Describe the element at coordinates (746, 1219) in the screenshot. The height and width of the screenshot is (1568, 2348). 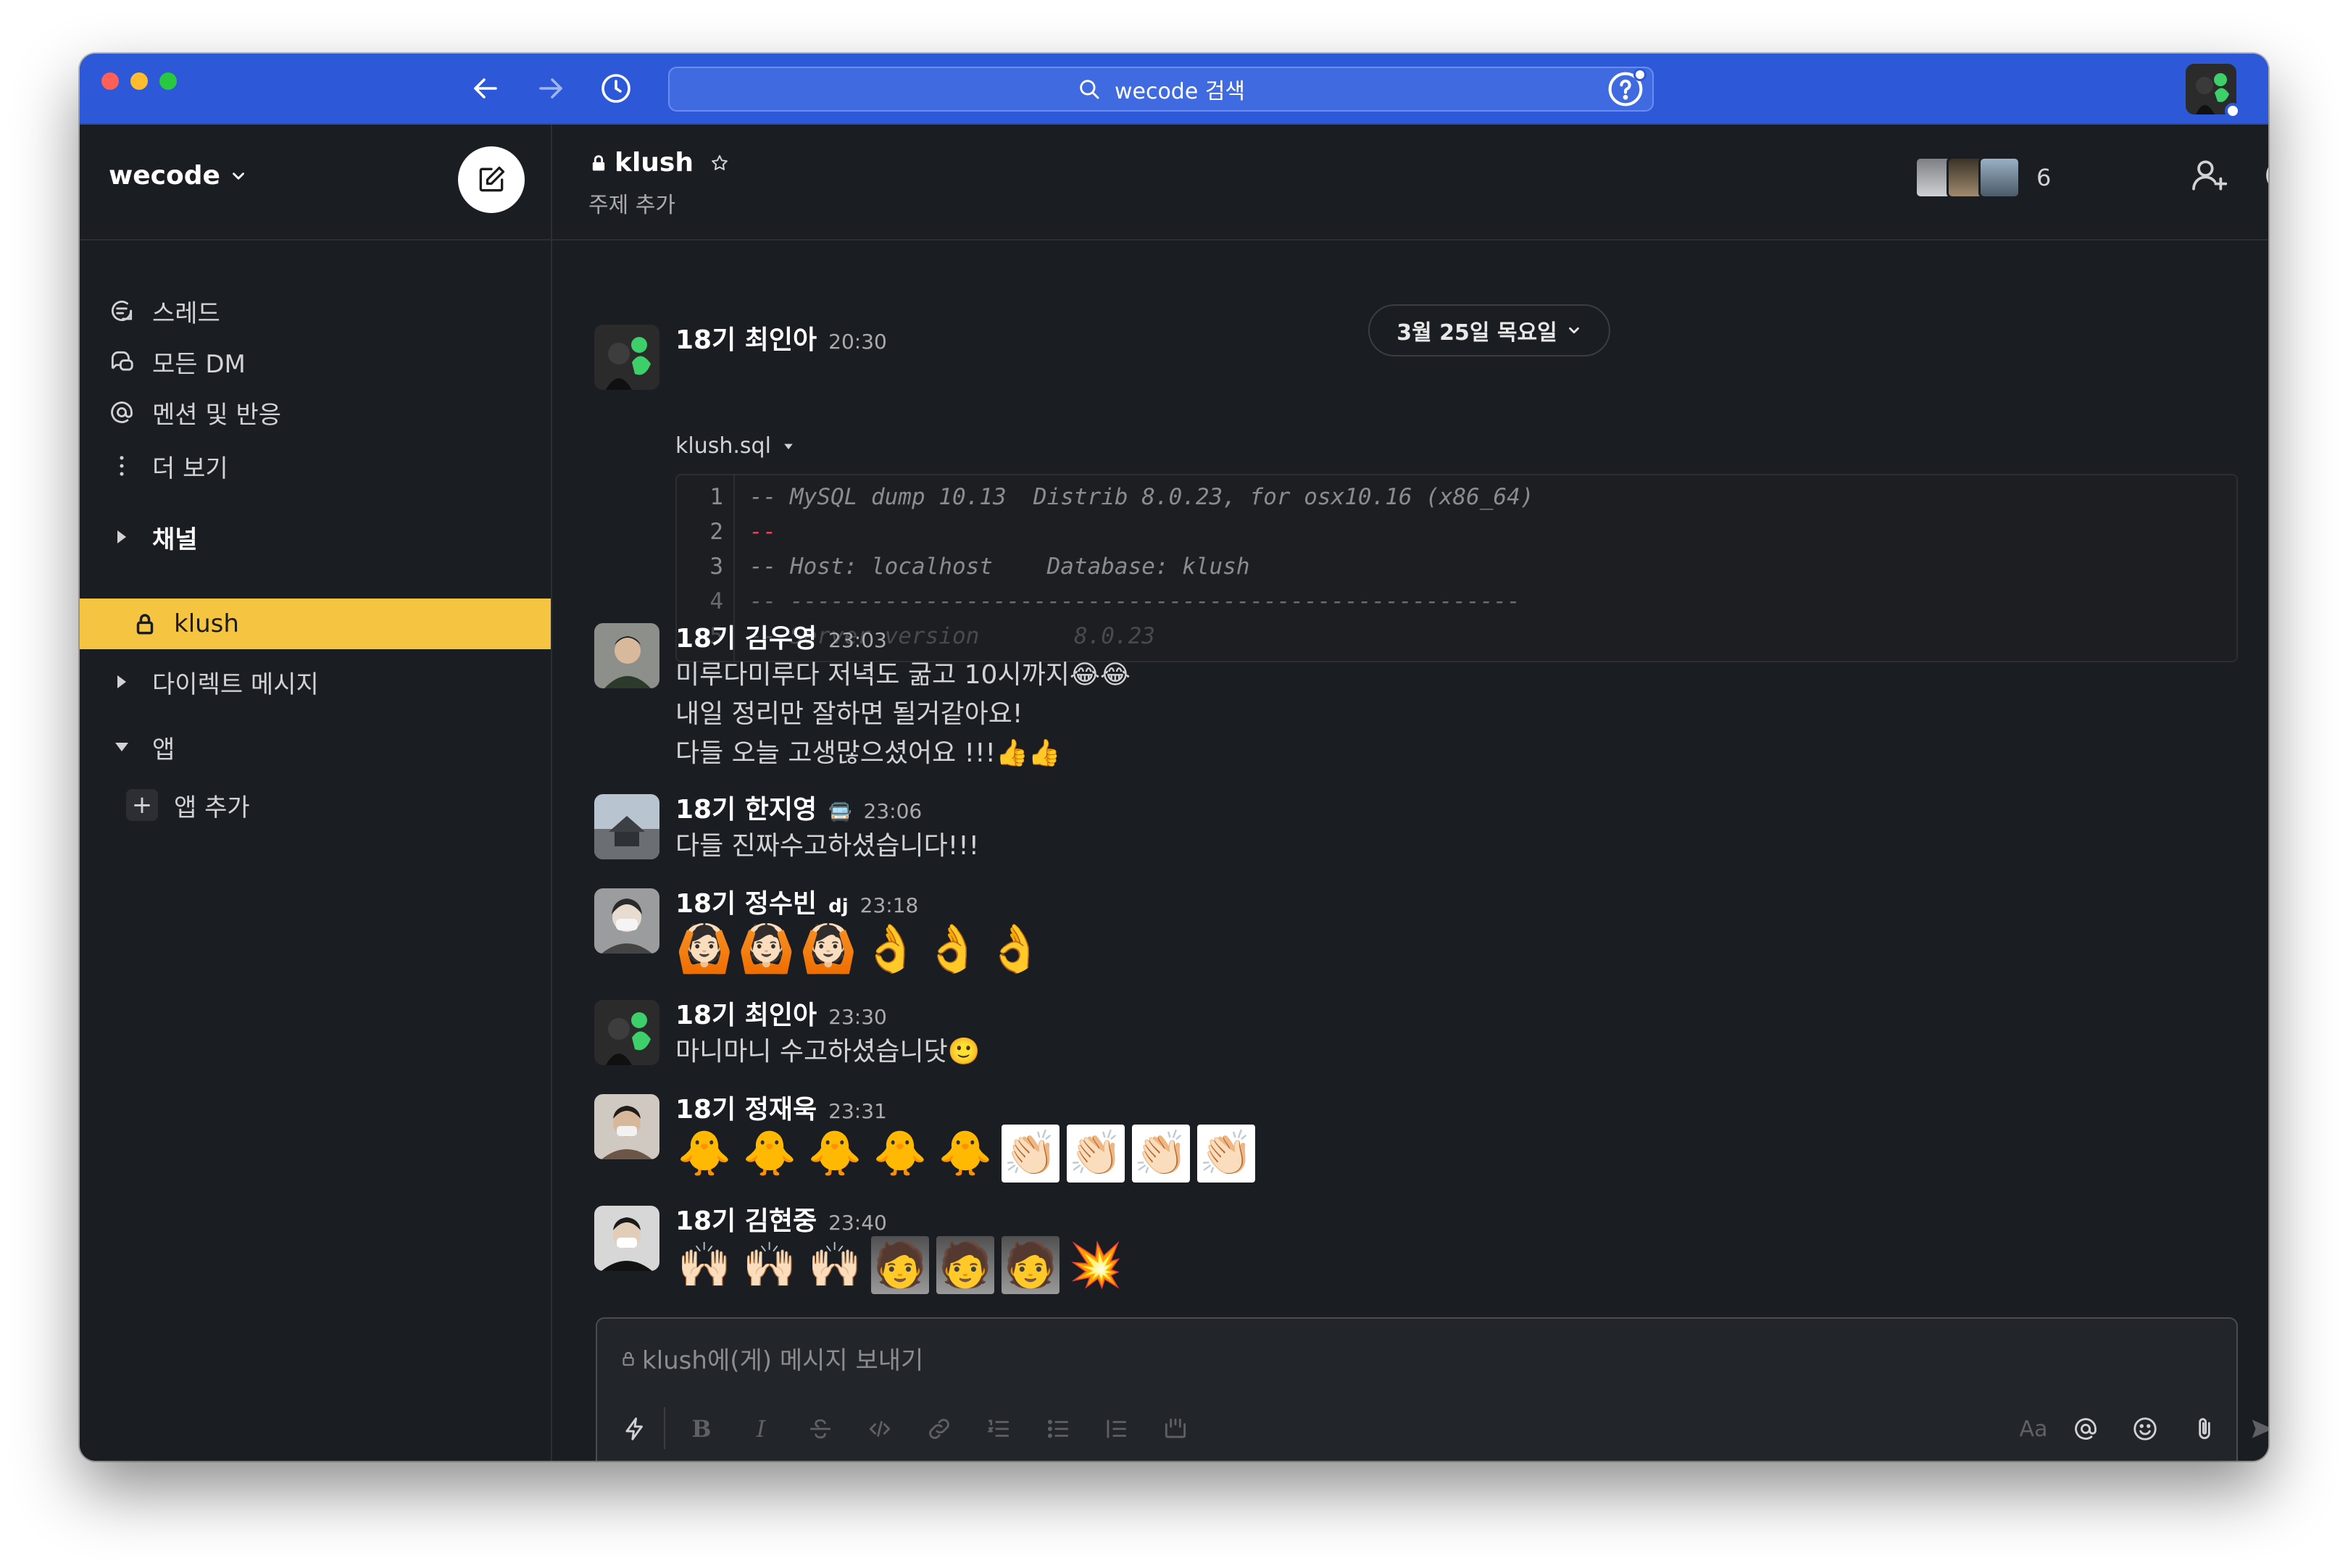
I see `sender-name: 18기 김현중` at that location.